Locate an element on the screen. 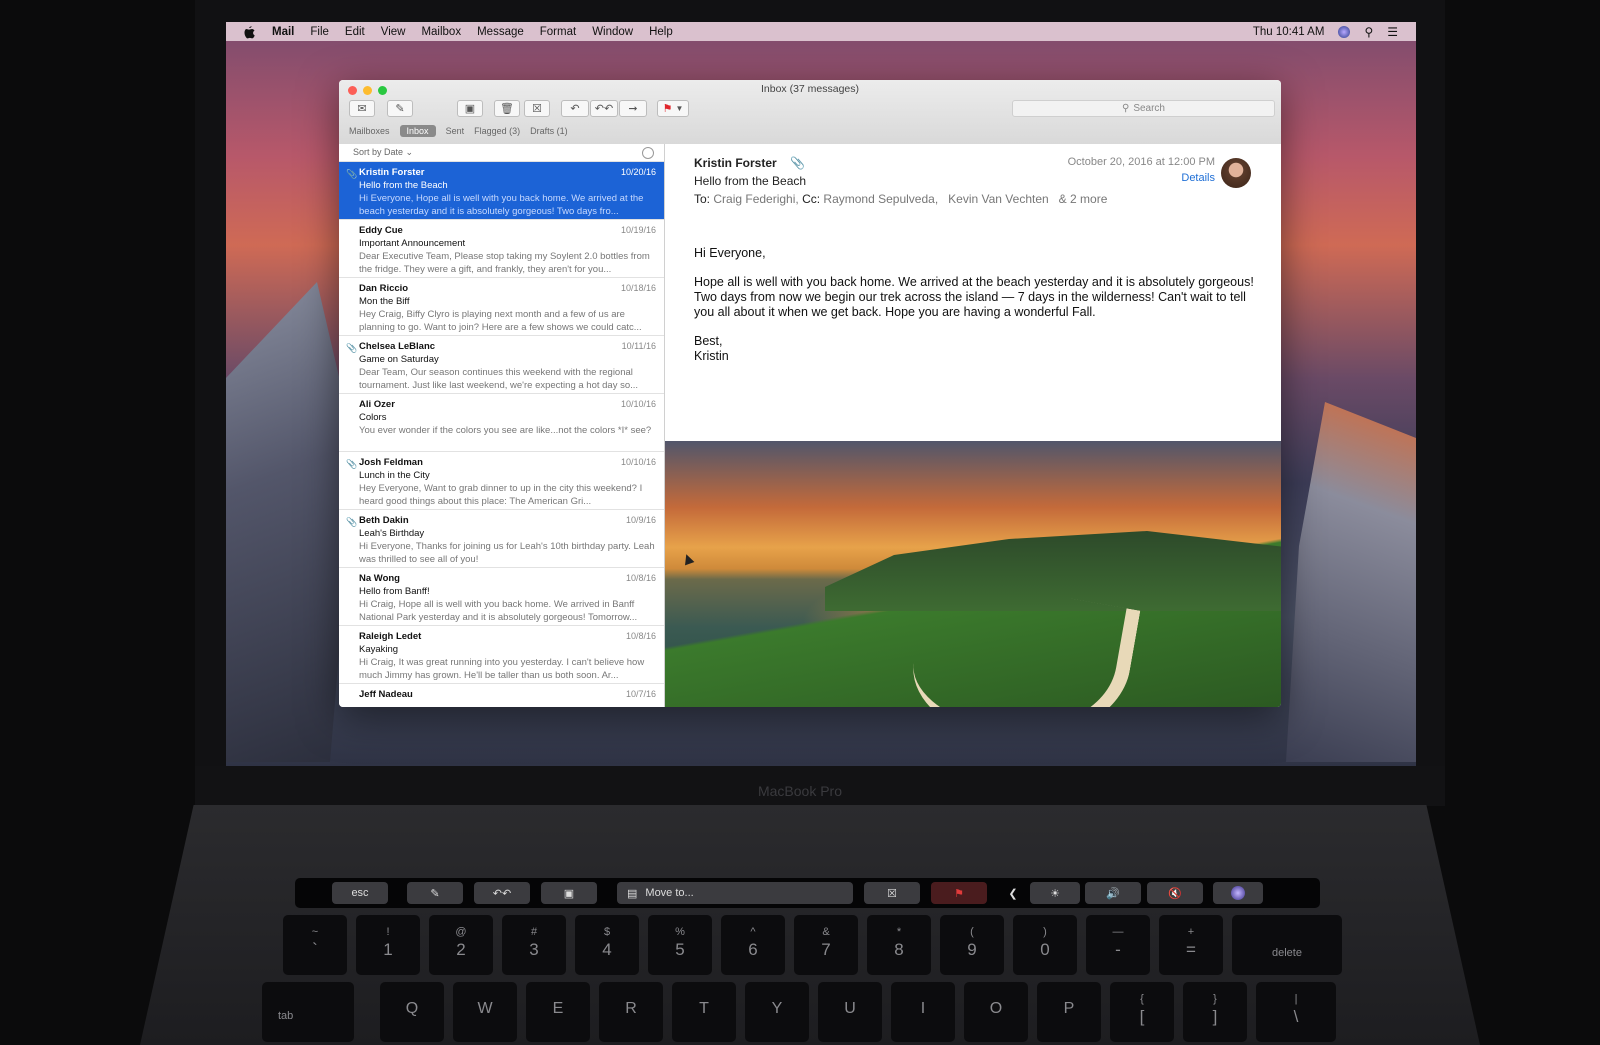 This screenshot has height=1045, width=1600. key-u: U is located at coordinates (850, 1012).